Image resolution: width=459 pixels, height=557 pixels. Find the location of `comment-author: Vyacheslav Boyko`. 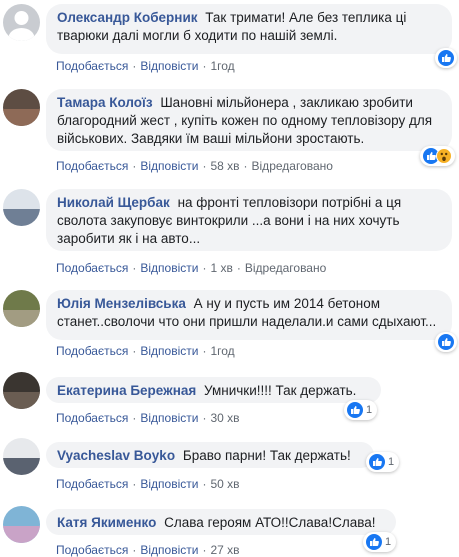

comment-author: Vyacheslav Boyko is located at coordinates (116, 455).